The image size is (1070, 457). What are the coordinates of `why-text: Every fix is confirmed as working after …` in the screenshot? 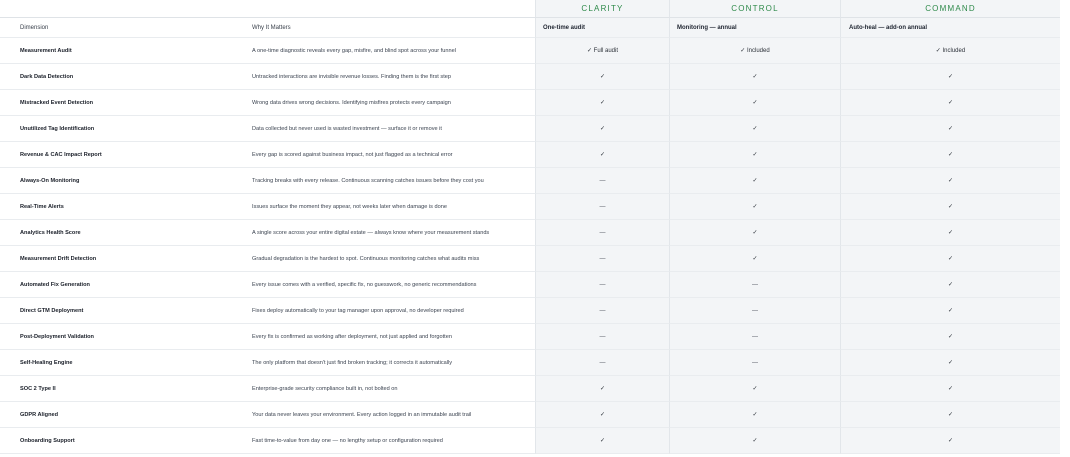 It's located at (352, 336).